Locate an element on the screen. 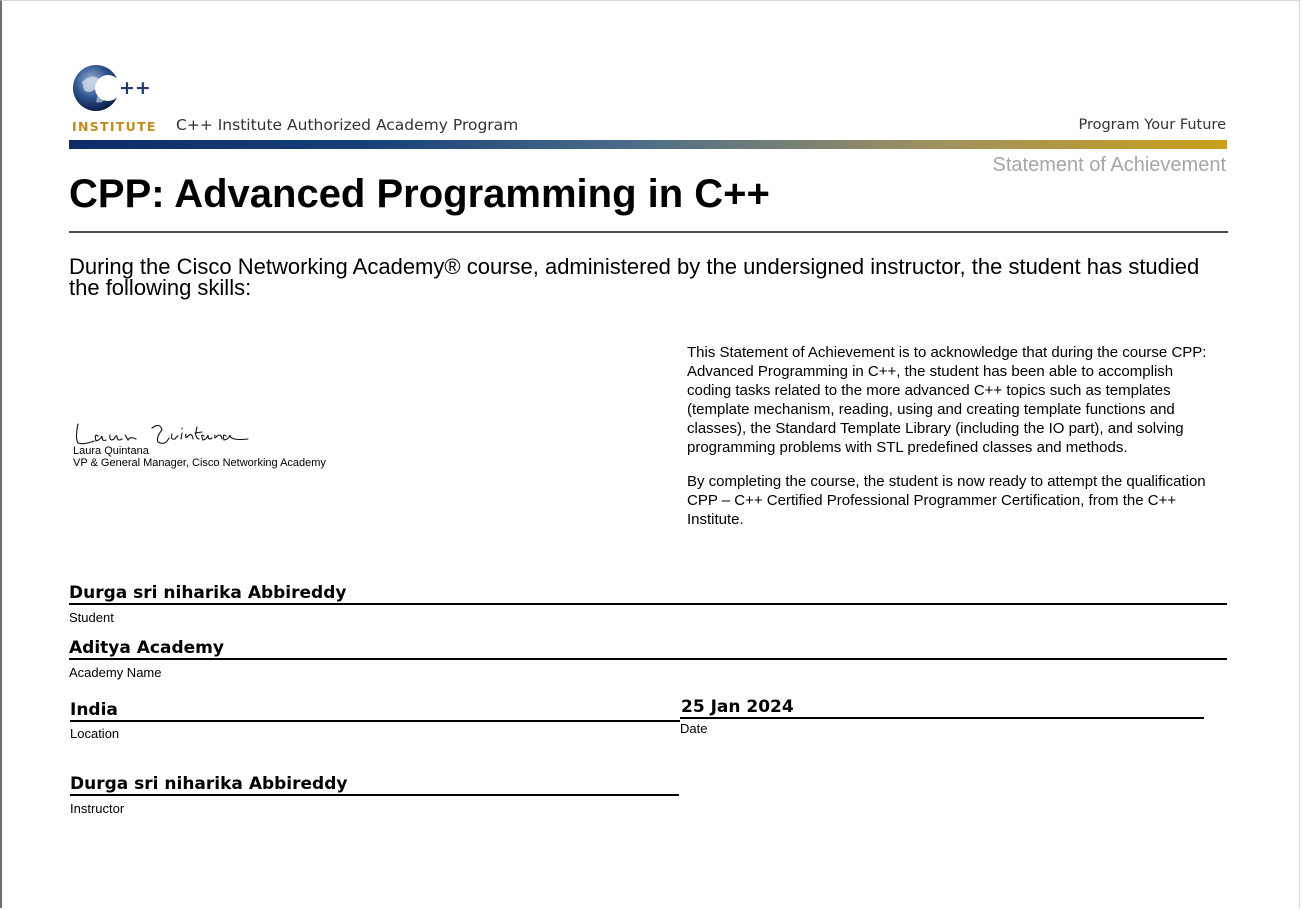  tagline: Program Your Future is located at coordinates (1152, 125).